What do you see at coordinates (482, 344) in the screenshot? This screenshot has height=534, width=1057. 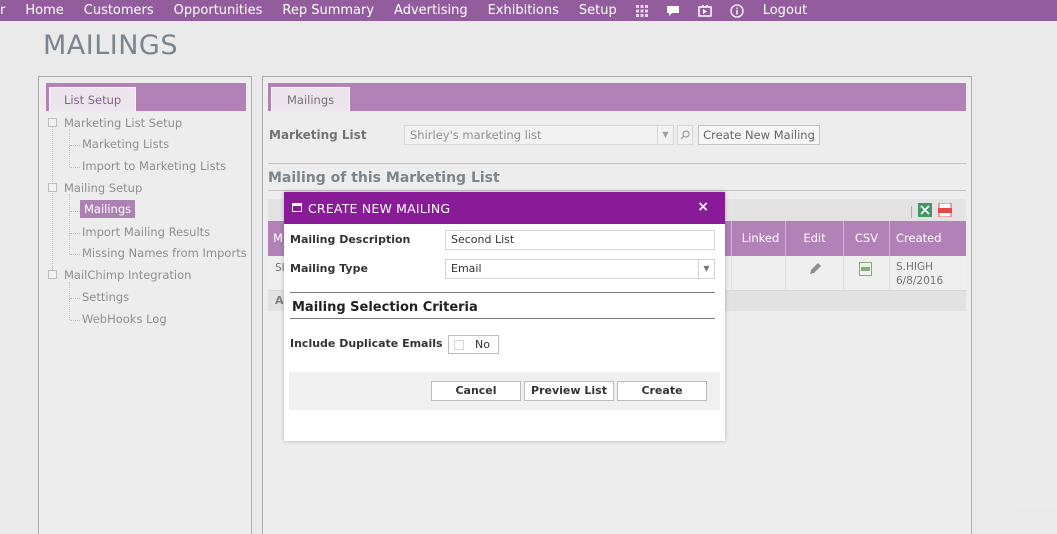 I see `duplicate-emails-value: No` at bounding box center [482, 344].